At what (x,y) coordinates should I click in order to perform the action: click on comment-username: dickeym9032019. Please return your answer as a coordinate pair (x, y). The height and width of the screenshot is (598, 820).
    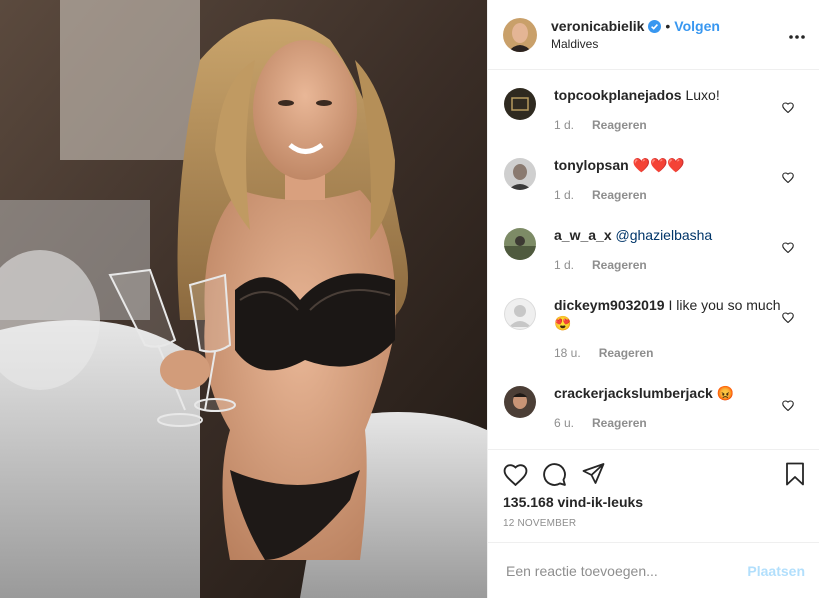
    Looking at the image, I should click on (609, 305).